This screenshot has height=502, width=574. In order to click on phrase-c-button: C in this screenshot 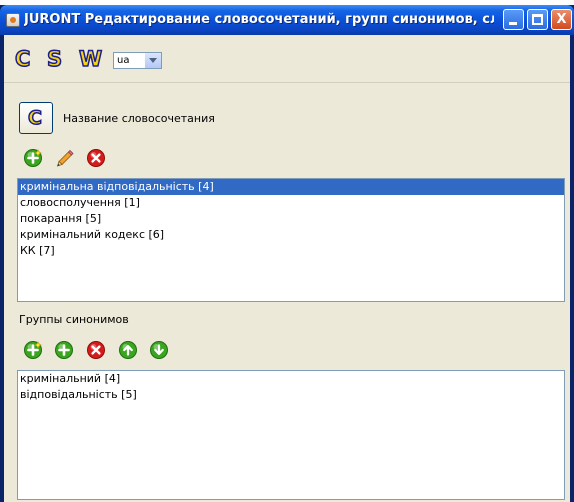, I will do `click(36, 118)`.